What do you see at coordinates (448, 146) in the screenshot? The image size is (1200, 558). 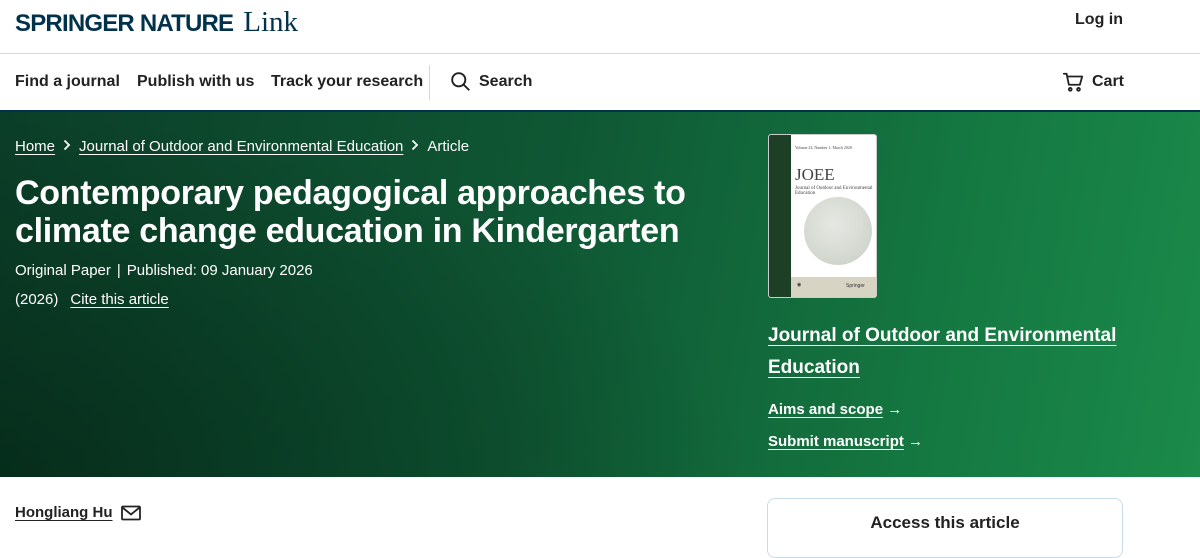 I see `breadcrumb-current: Article` at bounding box center [448, 146].